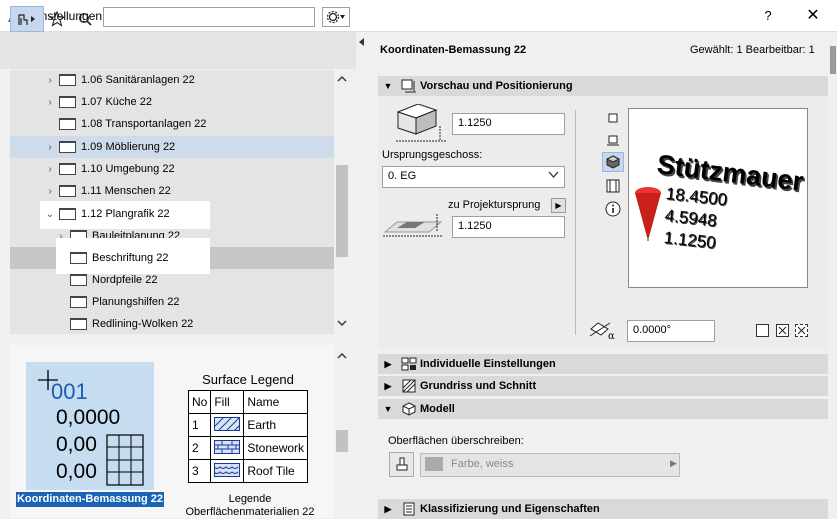 This screenshot has height=519, width=837. I want to click on dashed-cross-checkbox, so click(801, 330).